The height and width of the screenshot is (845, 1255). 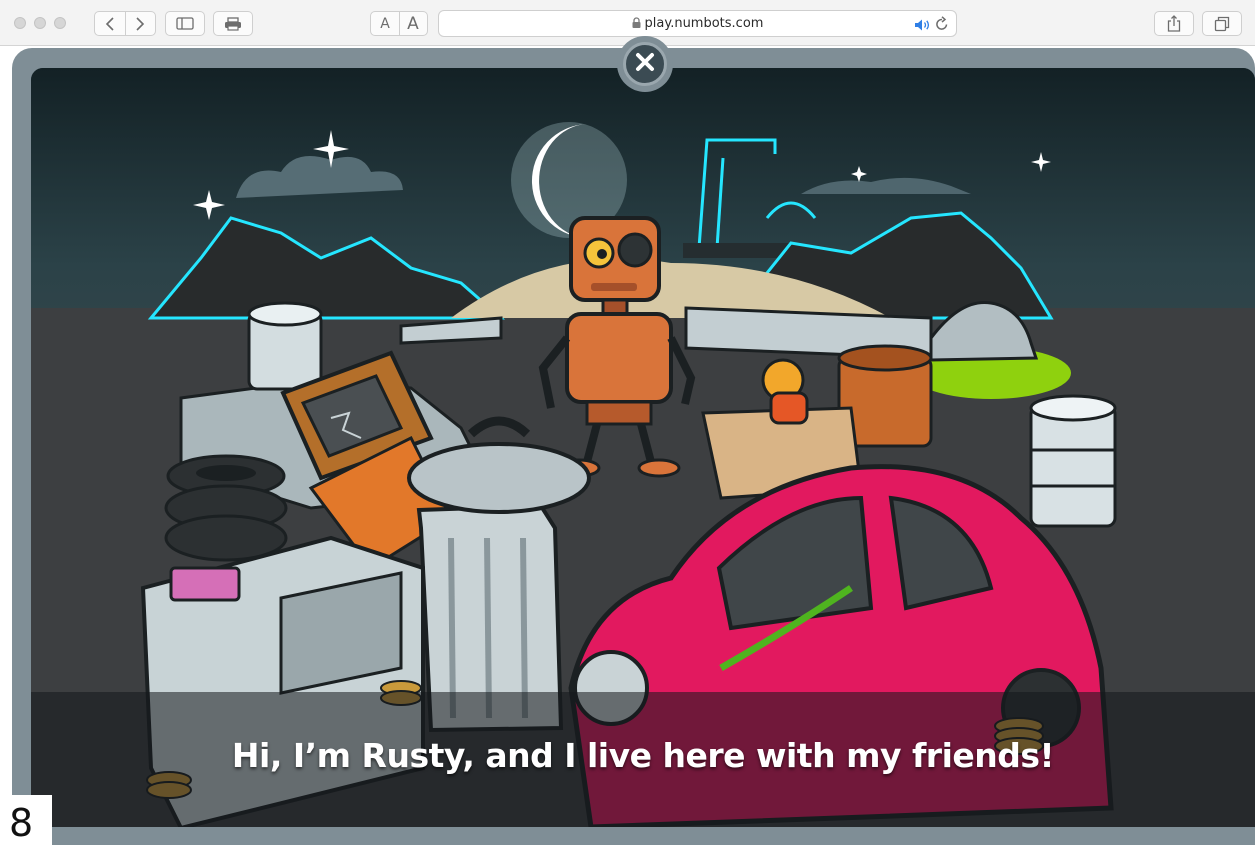 What do you see at coordinates (110, 23) in the screenshot?
I see `back-icon` at bounding box center [110, 23].